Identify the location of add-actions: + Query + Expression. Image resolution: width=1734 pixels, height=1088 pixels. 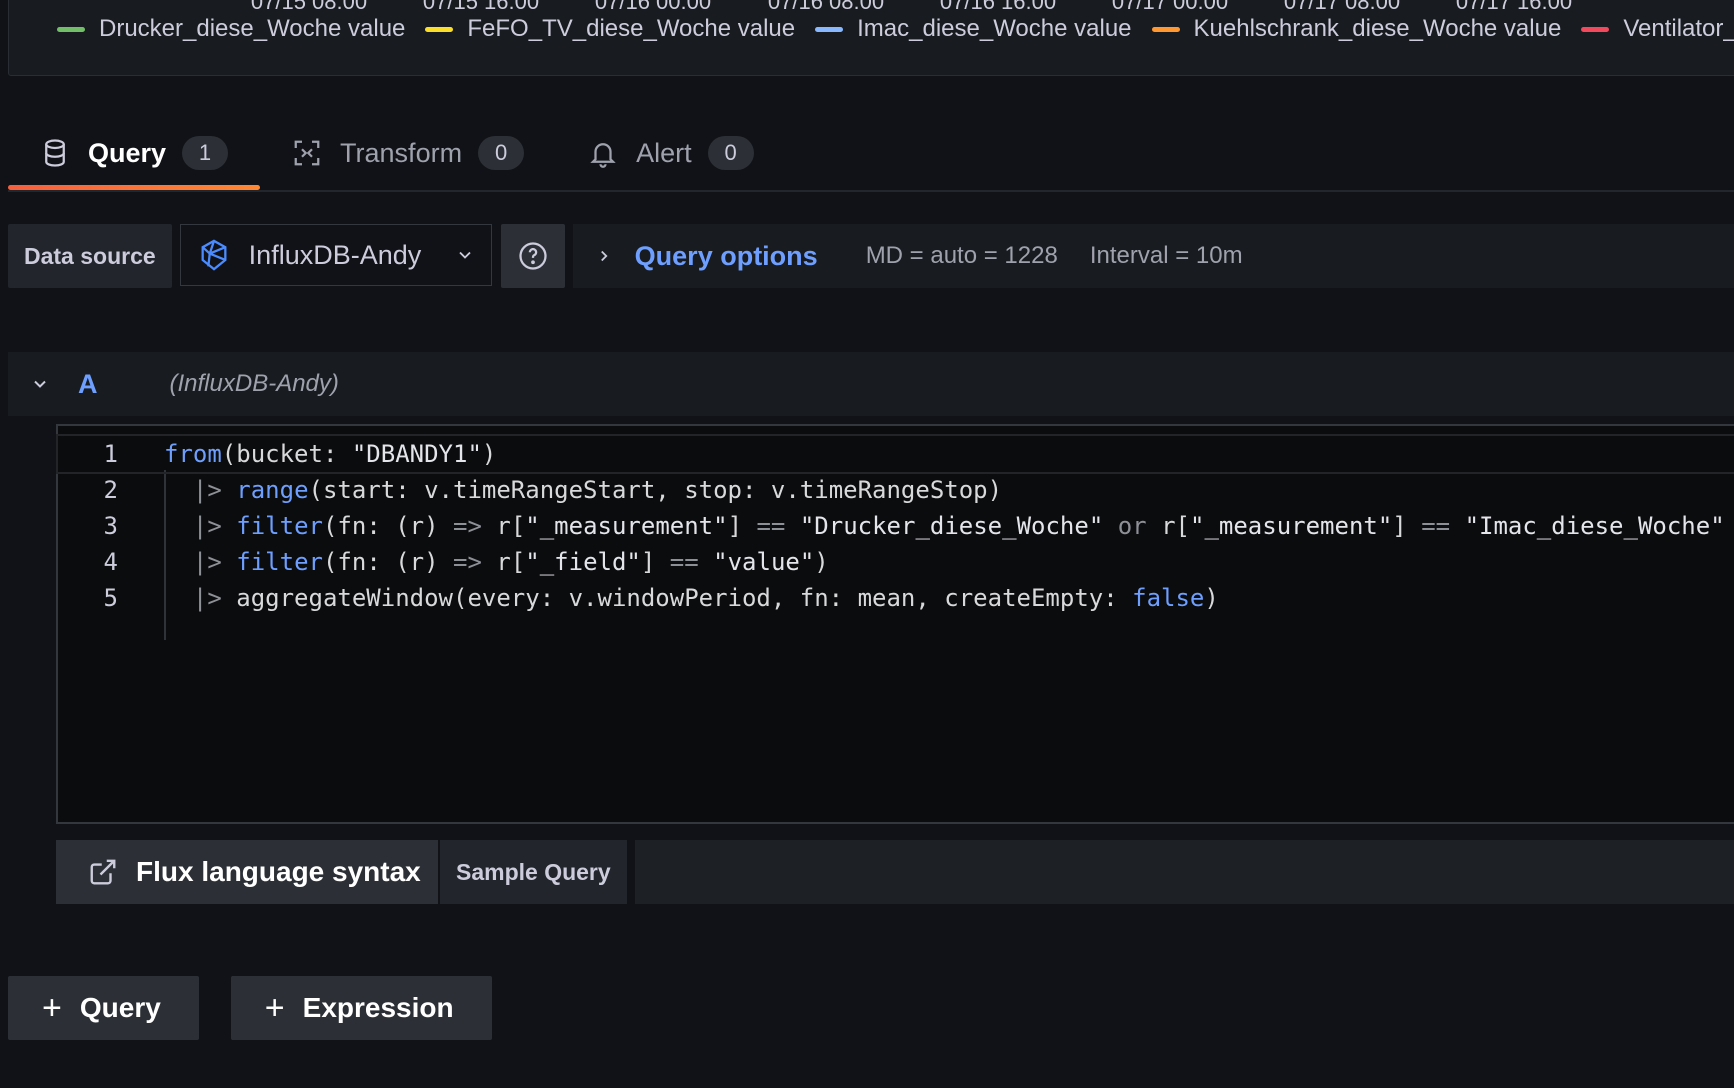
(250, 1008).